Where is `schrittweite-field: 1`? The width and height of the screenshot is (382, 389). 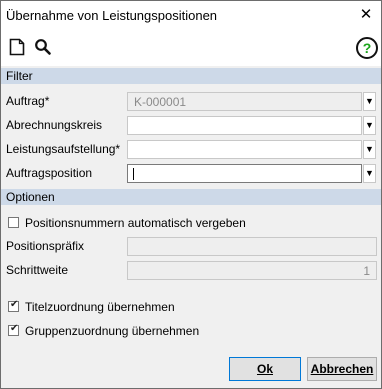 schrittweite-field: 1 is located at coordinates (252, 270).